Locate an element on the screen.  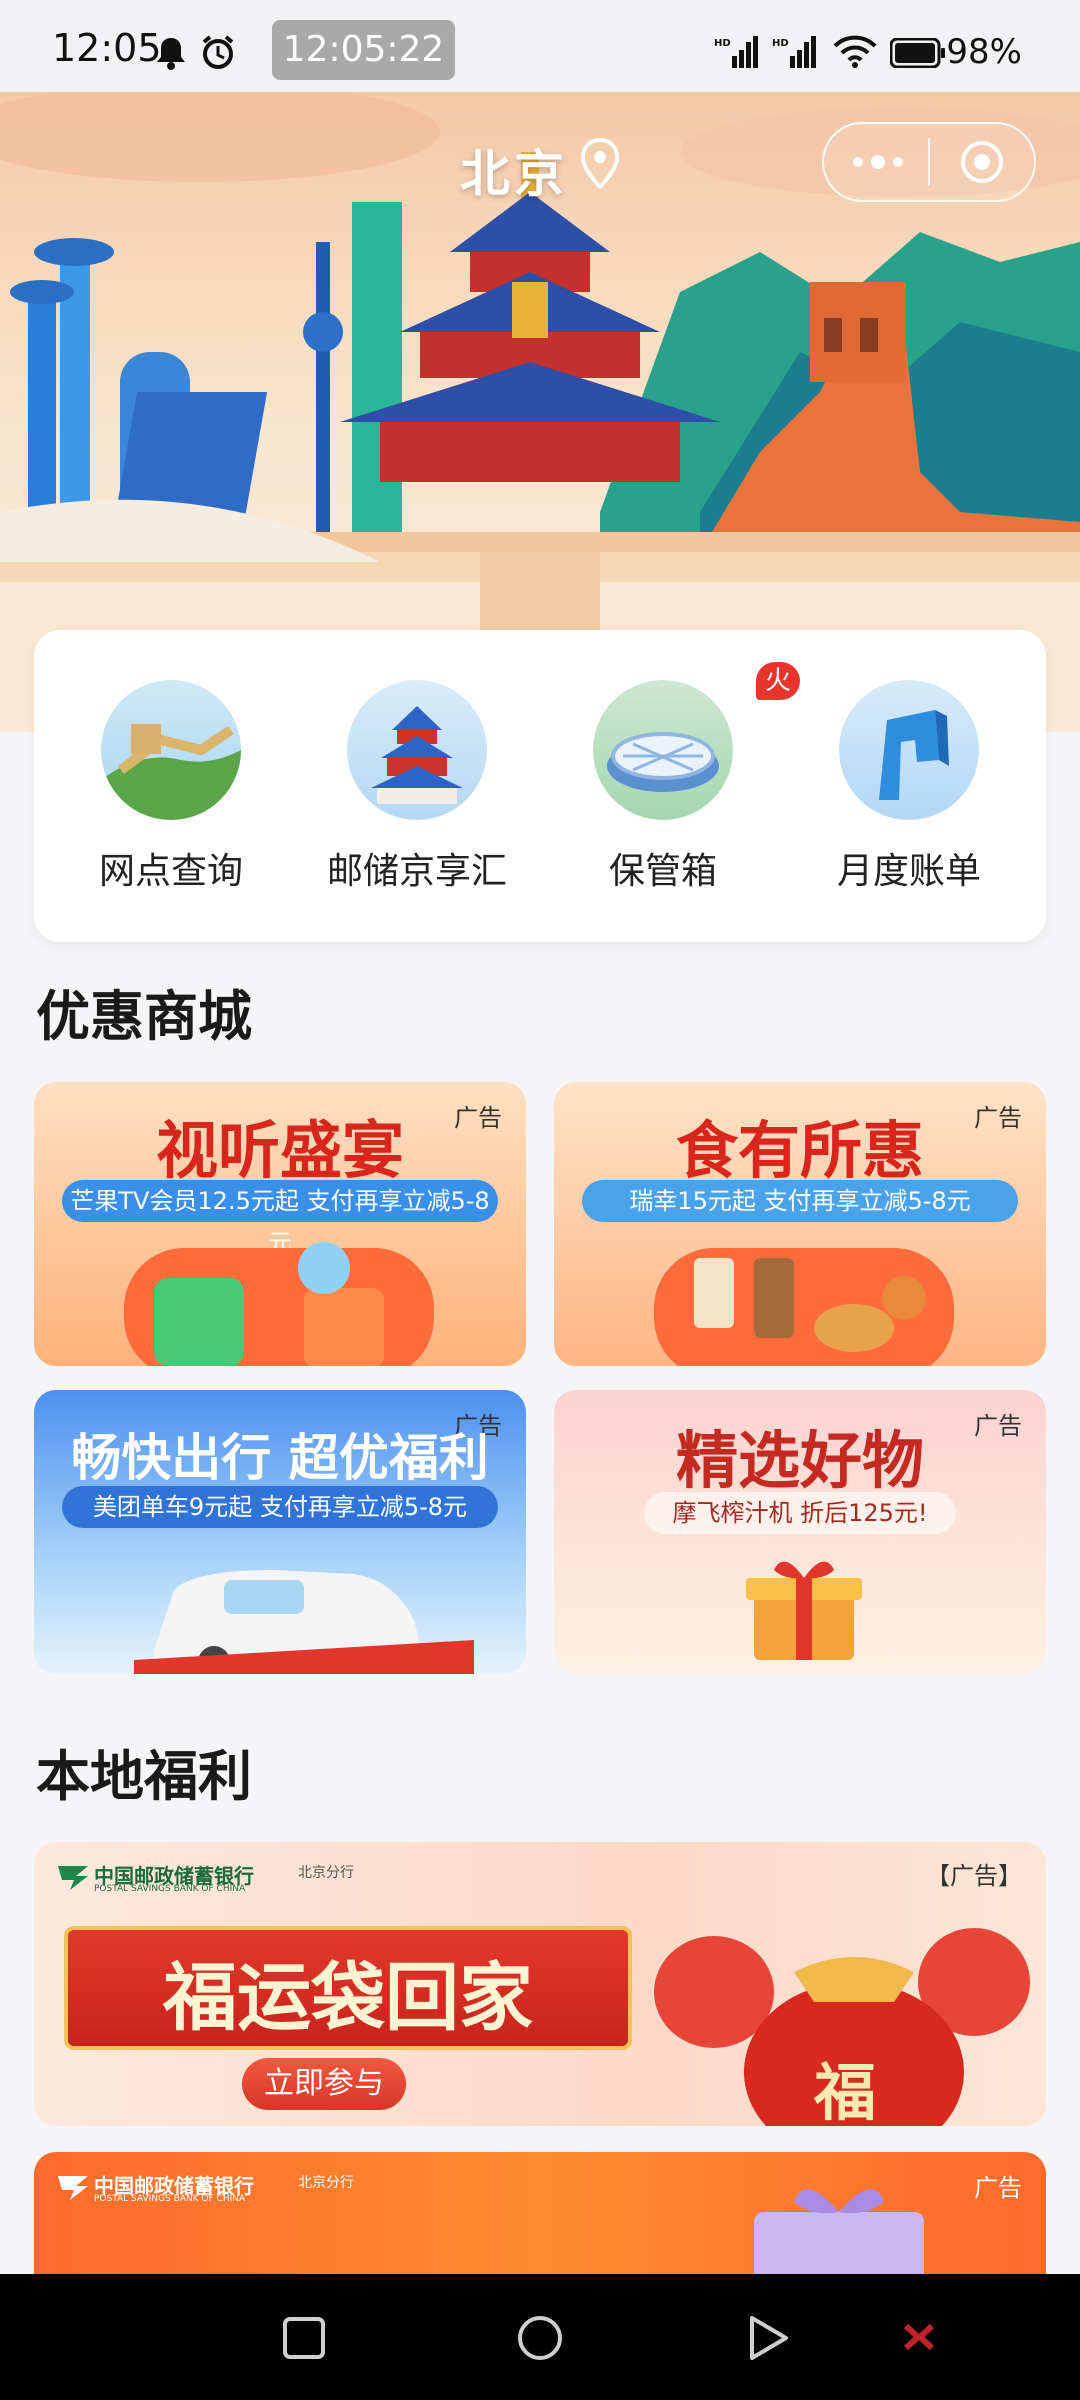
quick-label: 邮储京享汇 is located at coordinates (416, 871).